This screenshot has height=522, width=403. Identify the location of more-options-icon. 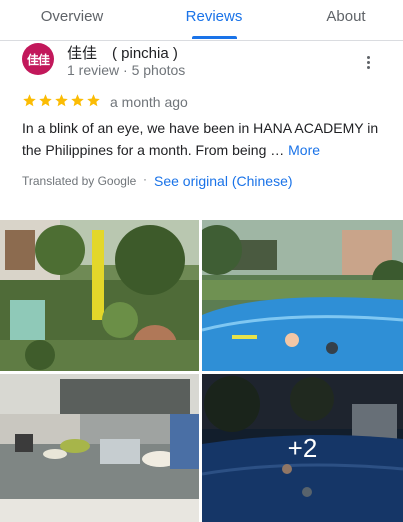
(368, 62).